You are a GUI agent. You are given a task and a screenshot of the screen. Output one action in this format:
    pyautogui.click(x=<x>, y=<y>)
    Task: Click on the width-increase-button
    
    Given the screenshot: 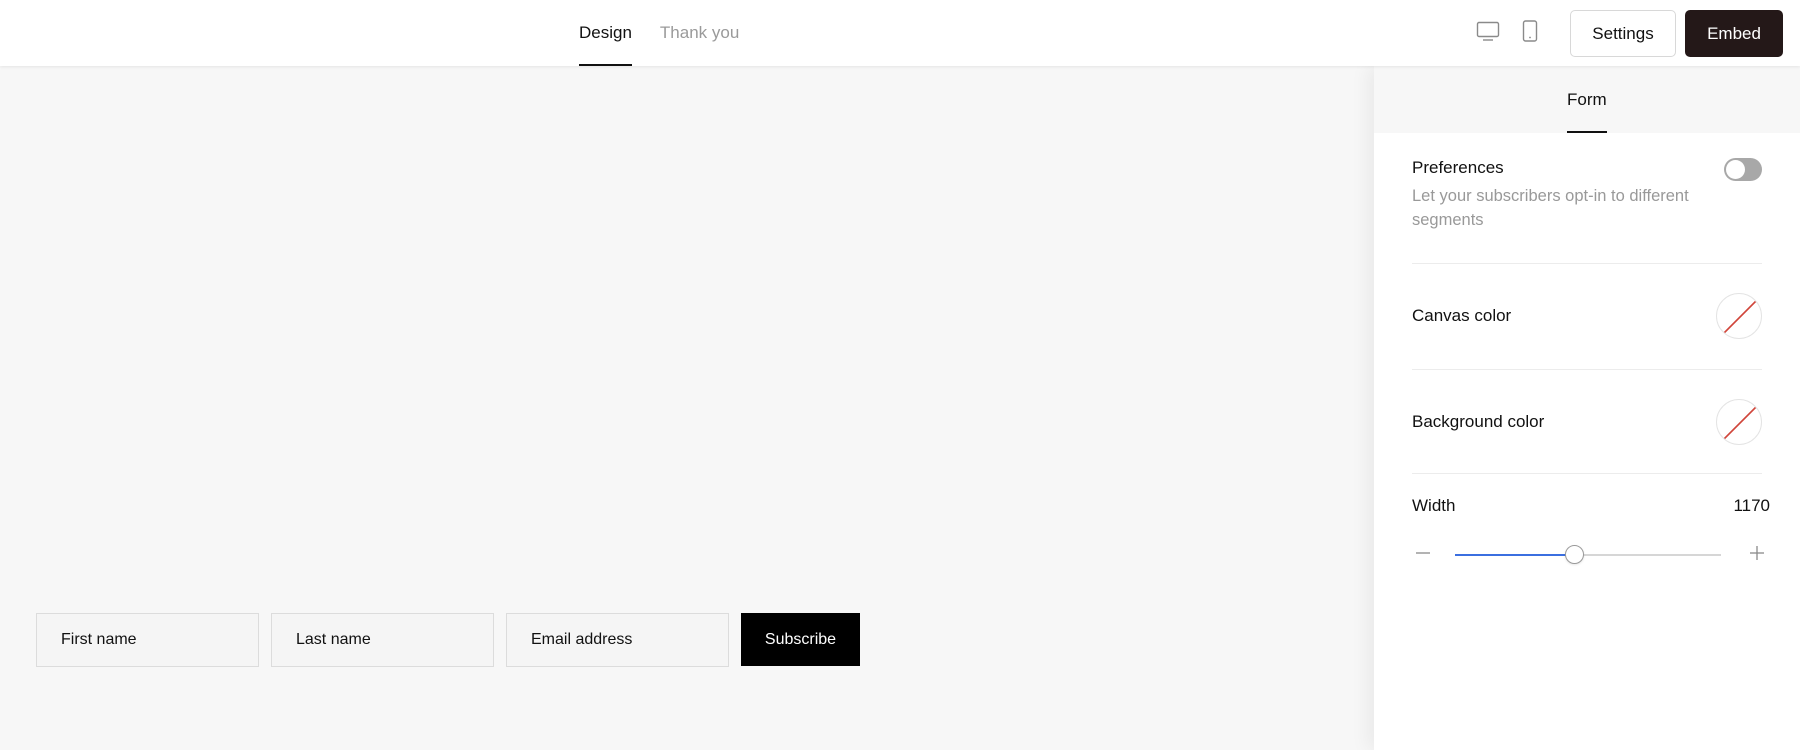 What is the action you would take?
    pyautogui.click(x=1757, y=555)
    